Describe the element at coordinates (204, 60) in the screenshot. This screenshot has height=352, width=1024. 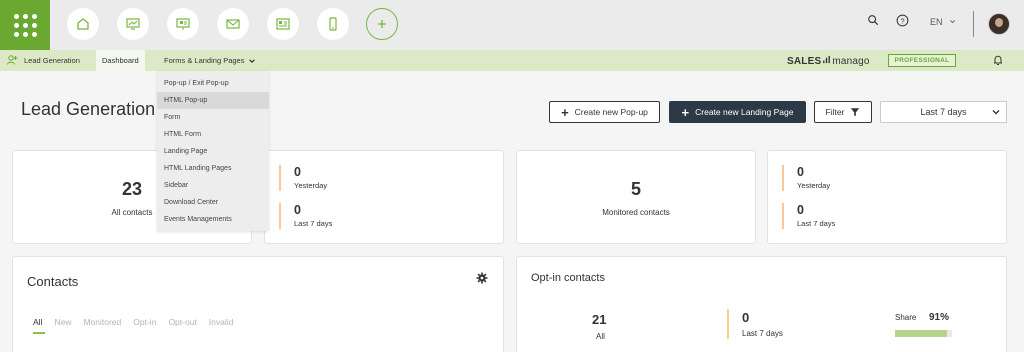
I see `tab-forms-label: Forms & Landing Pages` at that location.